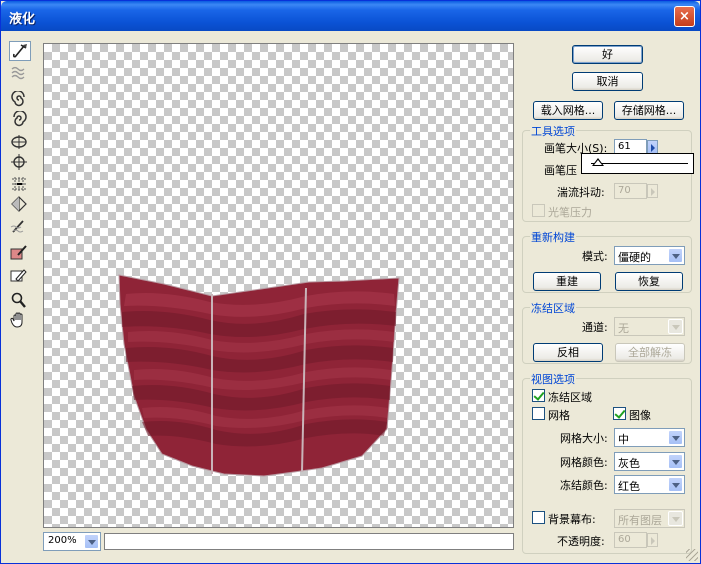  What do you see at coordinates (553, 237) in the screenshot?
I see `reconstruct-title: 重新构建` at bounding box center [553, 237].